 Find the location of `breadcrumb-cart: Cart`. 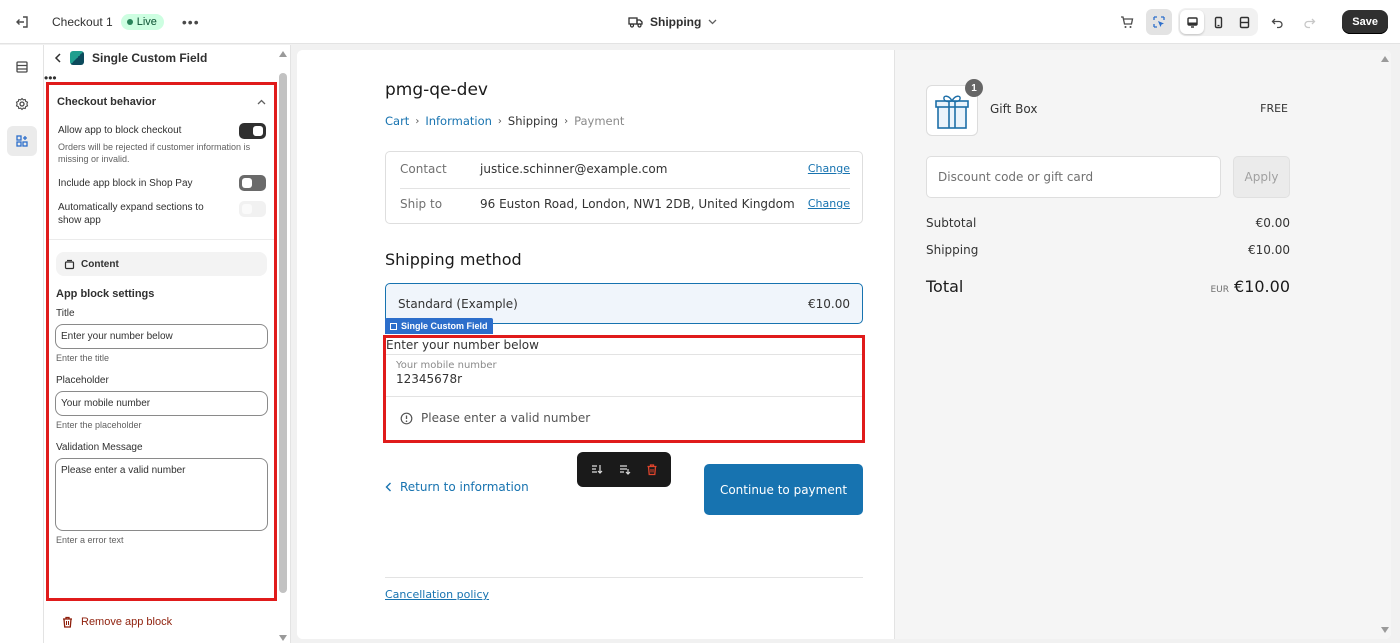

breadcrumb-cart: Cart is located at coordinates (397, 121).